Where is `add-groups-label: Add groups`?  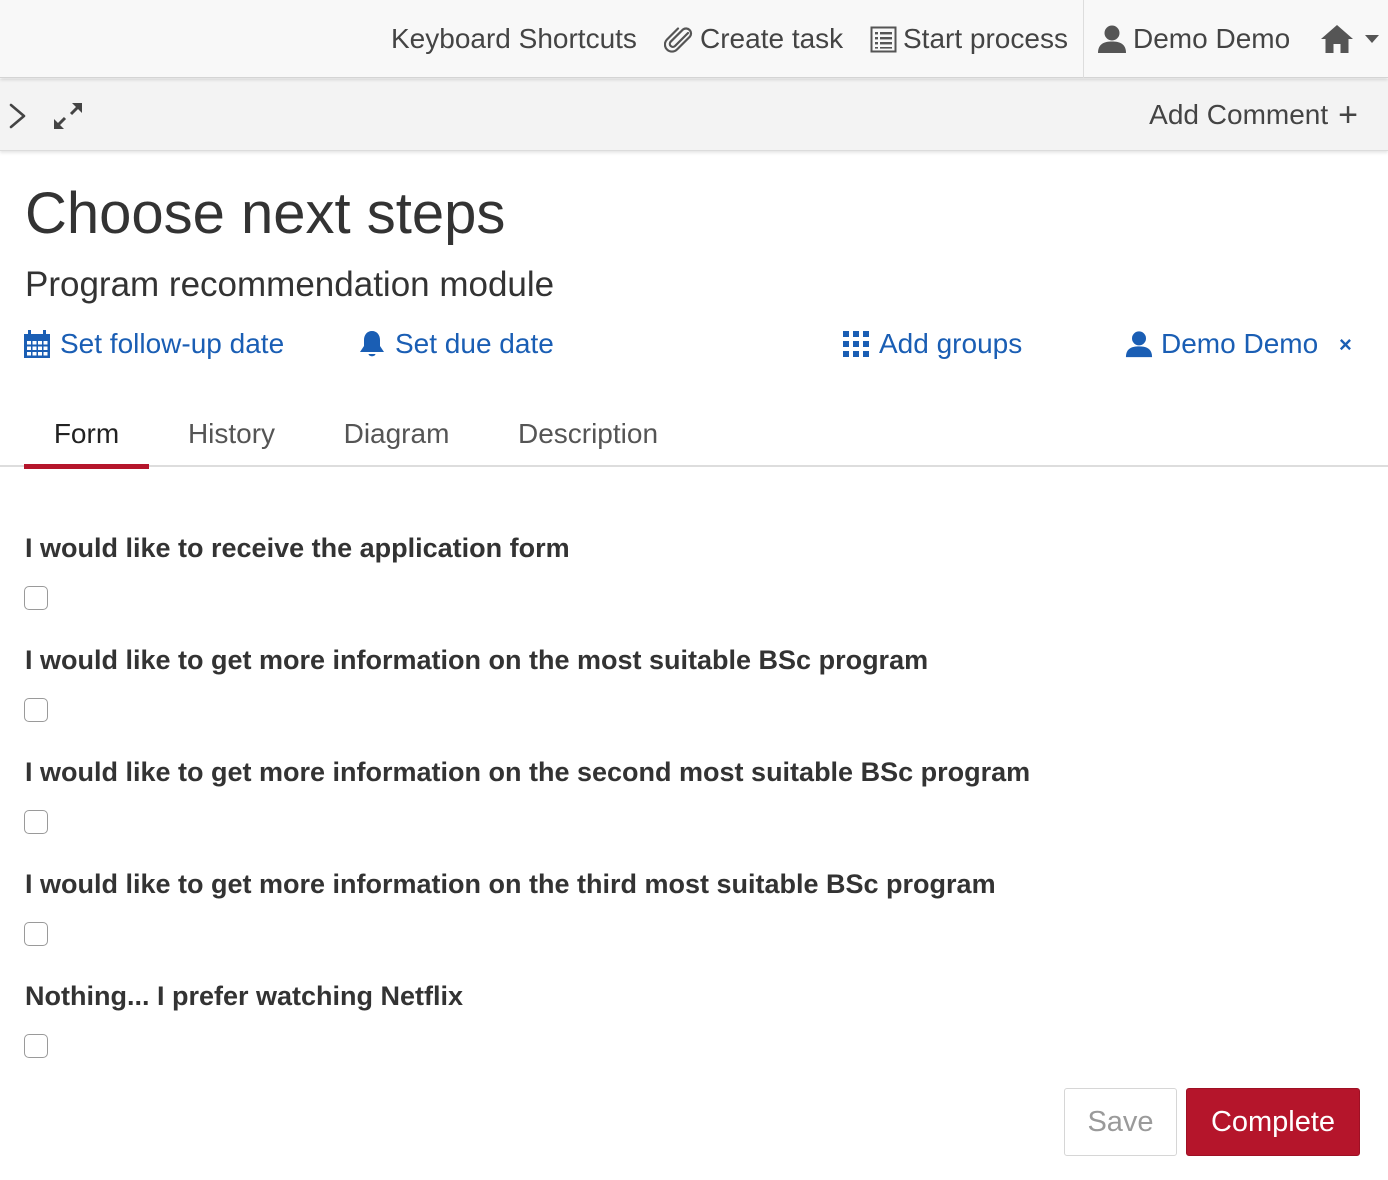
add-groups-label: Add groups is located at coordinates (951, 343).